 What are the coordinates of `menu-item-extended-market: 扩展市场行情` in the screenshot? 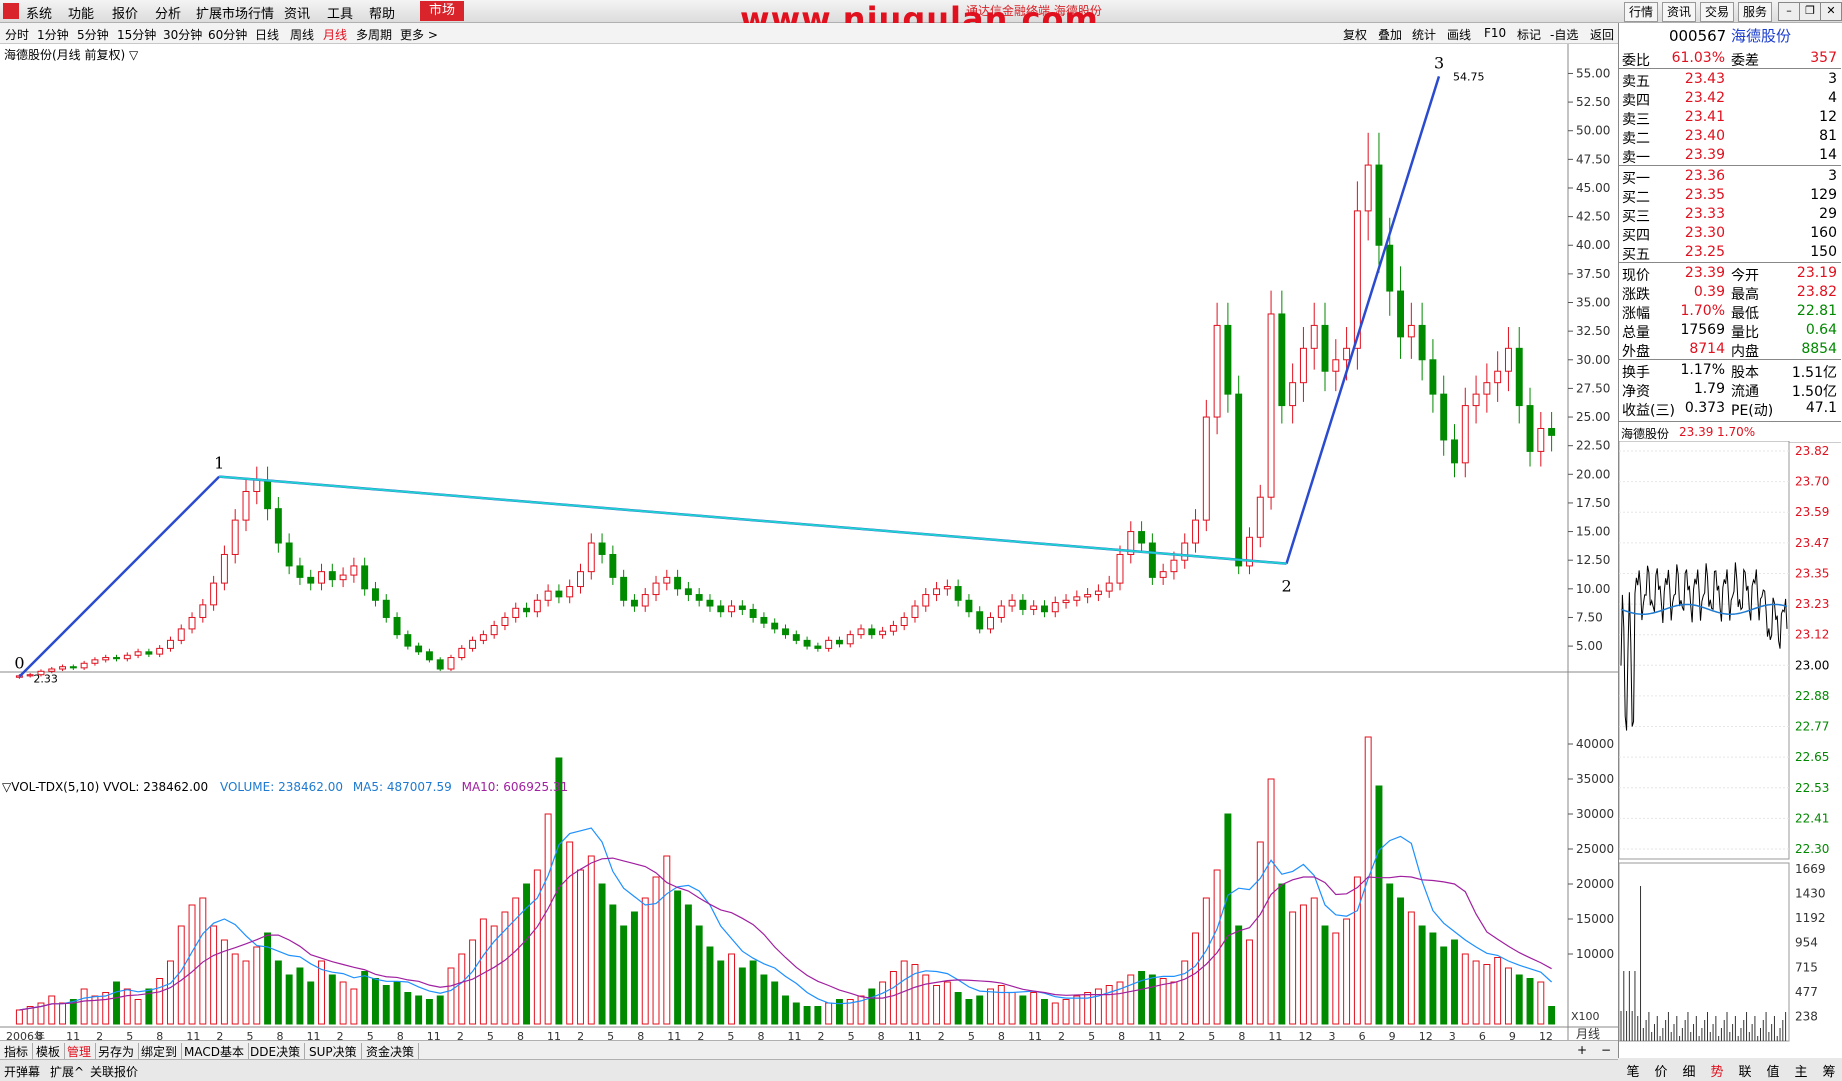 It's located at (235, 12).